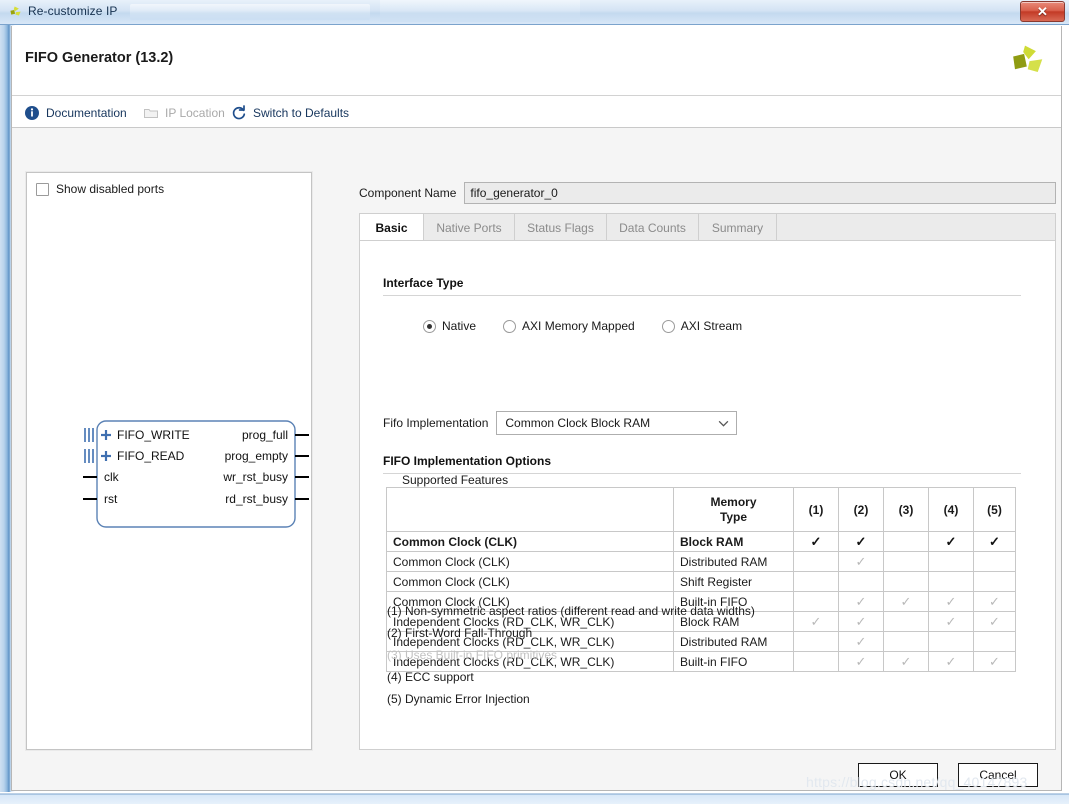 Image resolution: width=1069 pixels, height=804 pixels. I want to click on radio-option-native: Native, so click(449, 326).